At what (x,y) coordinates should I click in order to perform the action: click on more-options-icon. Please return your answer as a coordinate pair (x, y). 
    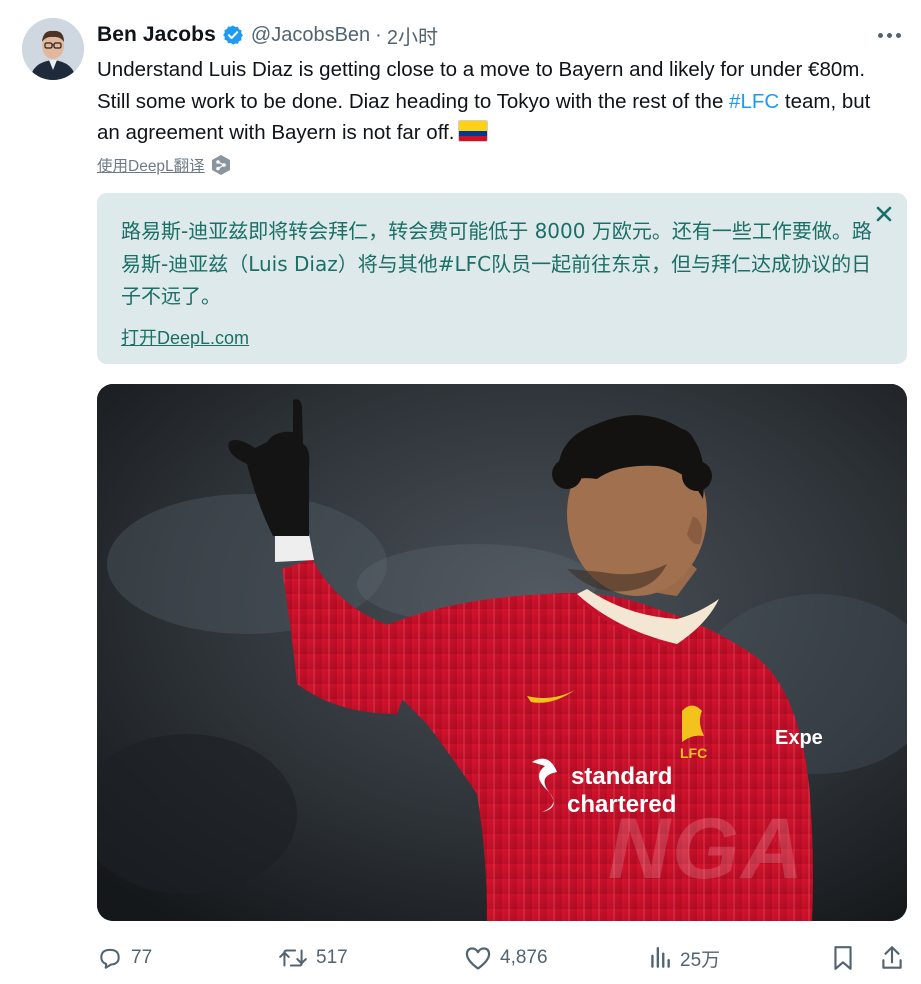
    Looking at the image, I should click on (893, 35).